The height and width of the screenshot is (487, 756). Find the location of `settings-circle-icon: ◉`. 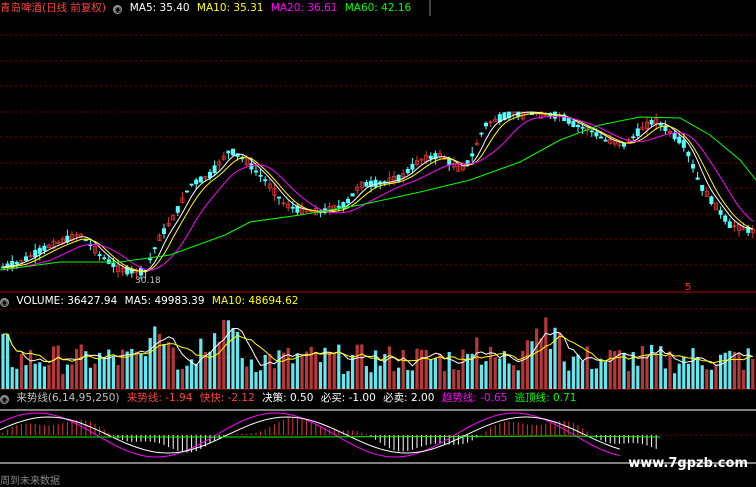

settings-circle-icon: ◉ is located at coordinates (118, 9).